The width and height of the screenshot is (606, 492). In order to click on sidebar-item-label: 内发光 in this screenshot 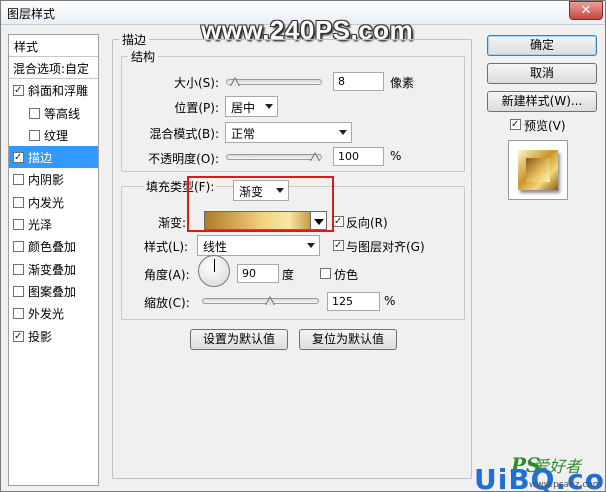, I will do `click(46, 202)`.